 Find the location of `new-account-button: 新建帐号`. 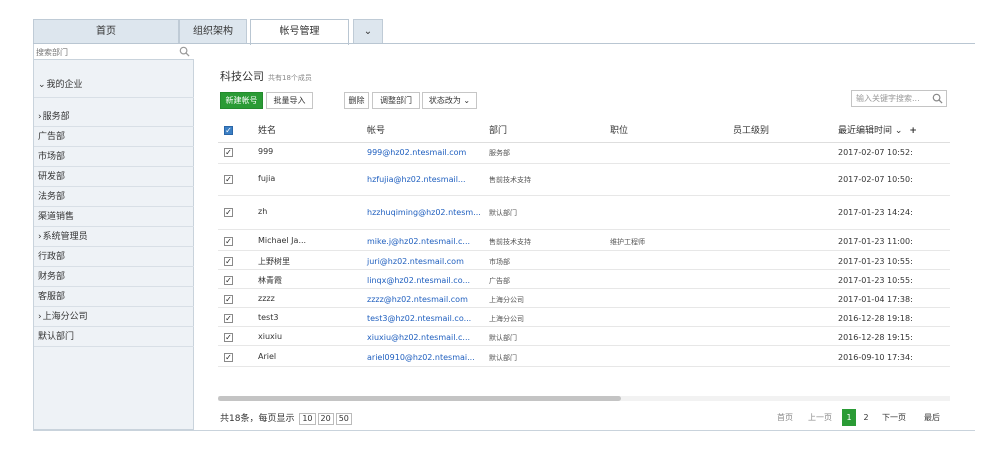

new-account-button: 新建帐号 is located at coordinates (241, 100).